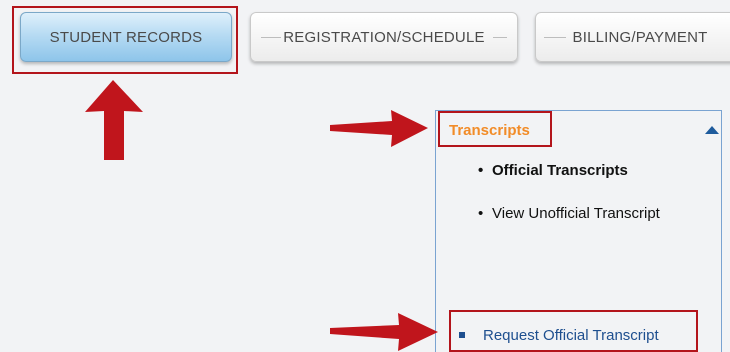 The width and height of the screenshot is (730, 352). I want to click on tab-billing-payment-label: BILLING/PAYMENT, so click(640, 37).